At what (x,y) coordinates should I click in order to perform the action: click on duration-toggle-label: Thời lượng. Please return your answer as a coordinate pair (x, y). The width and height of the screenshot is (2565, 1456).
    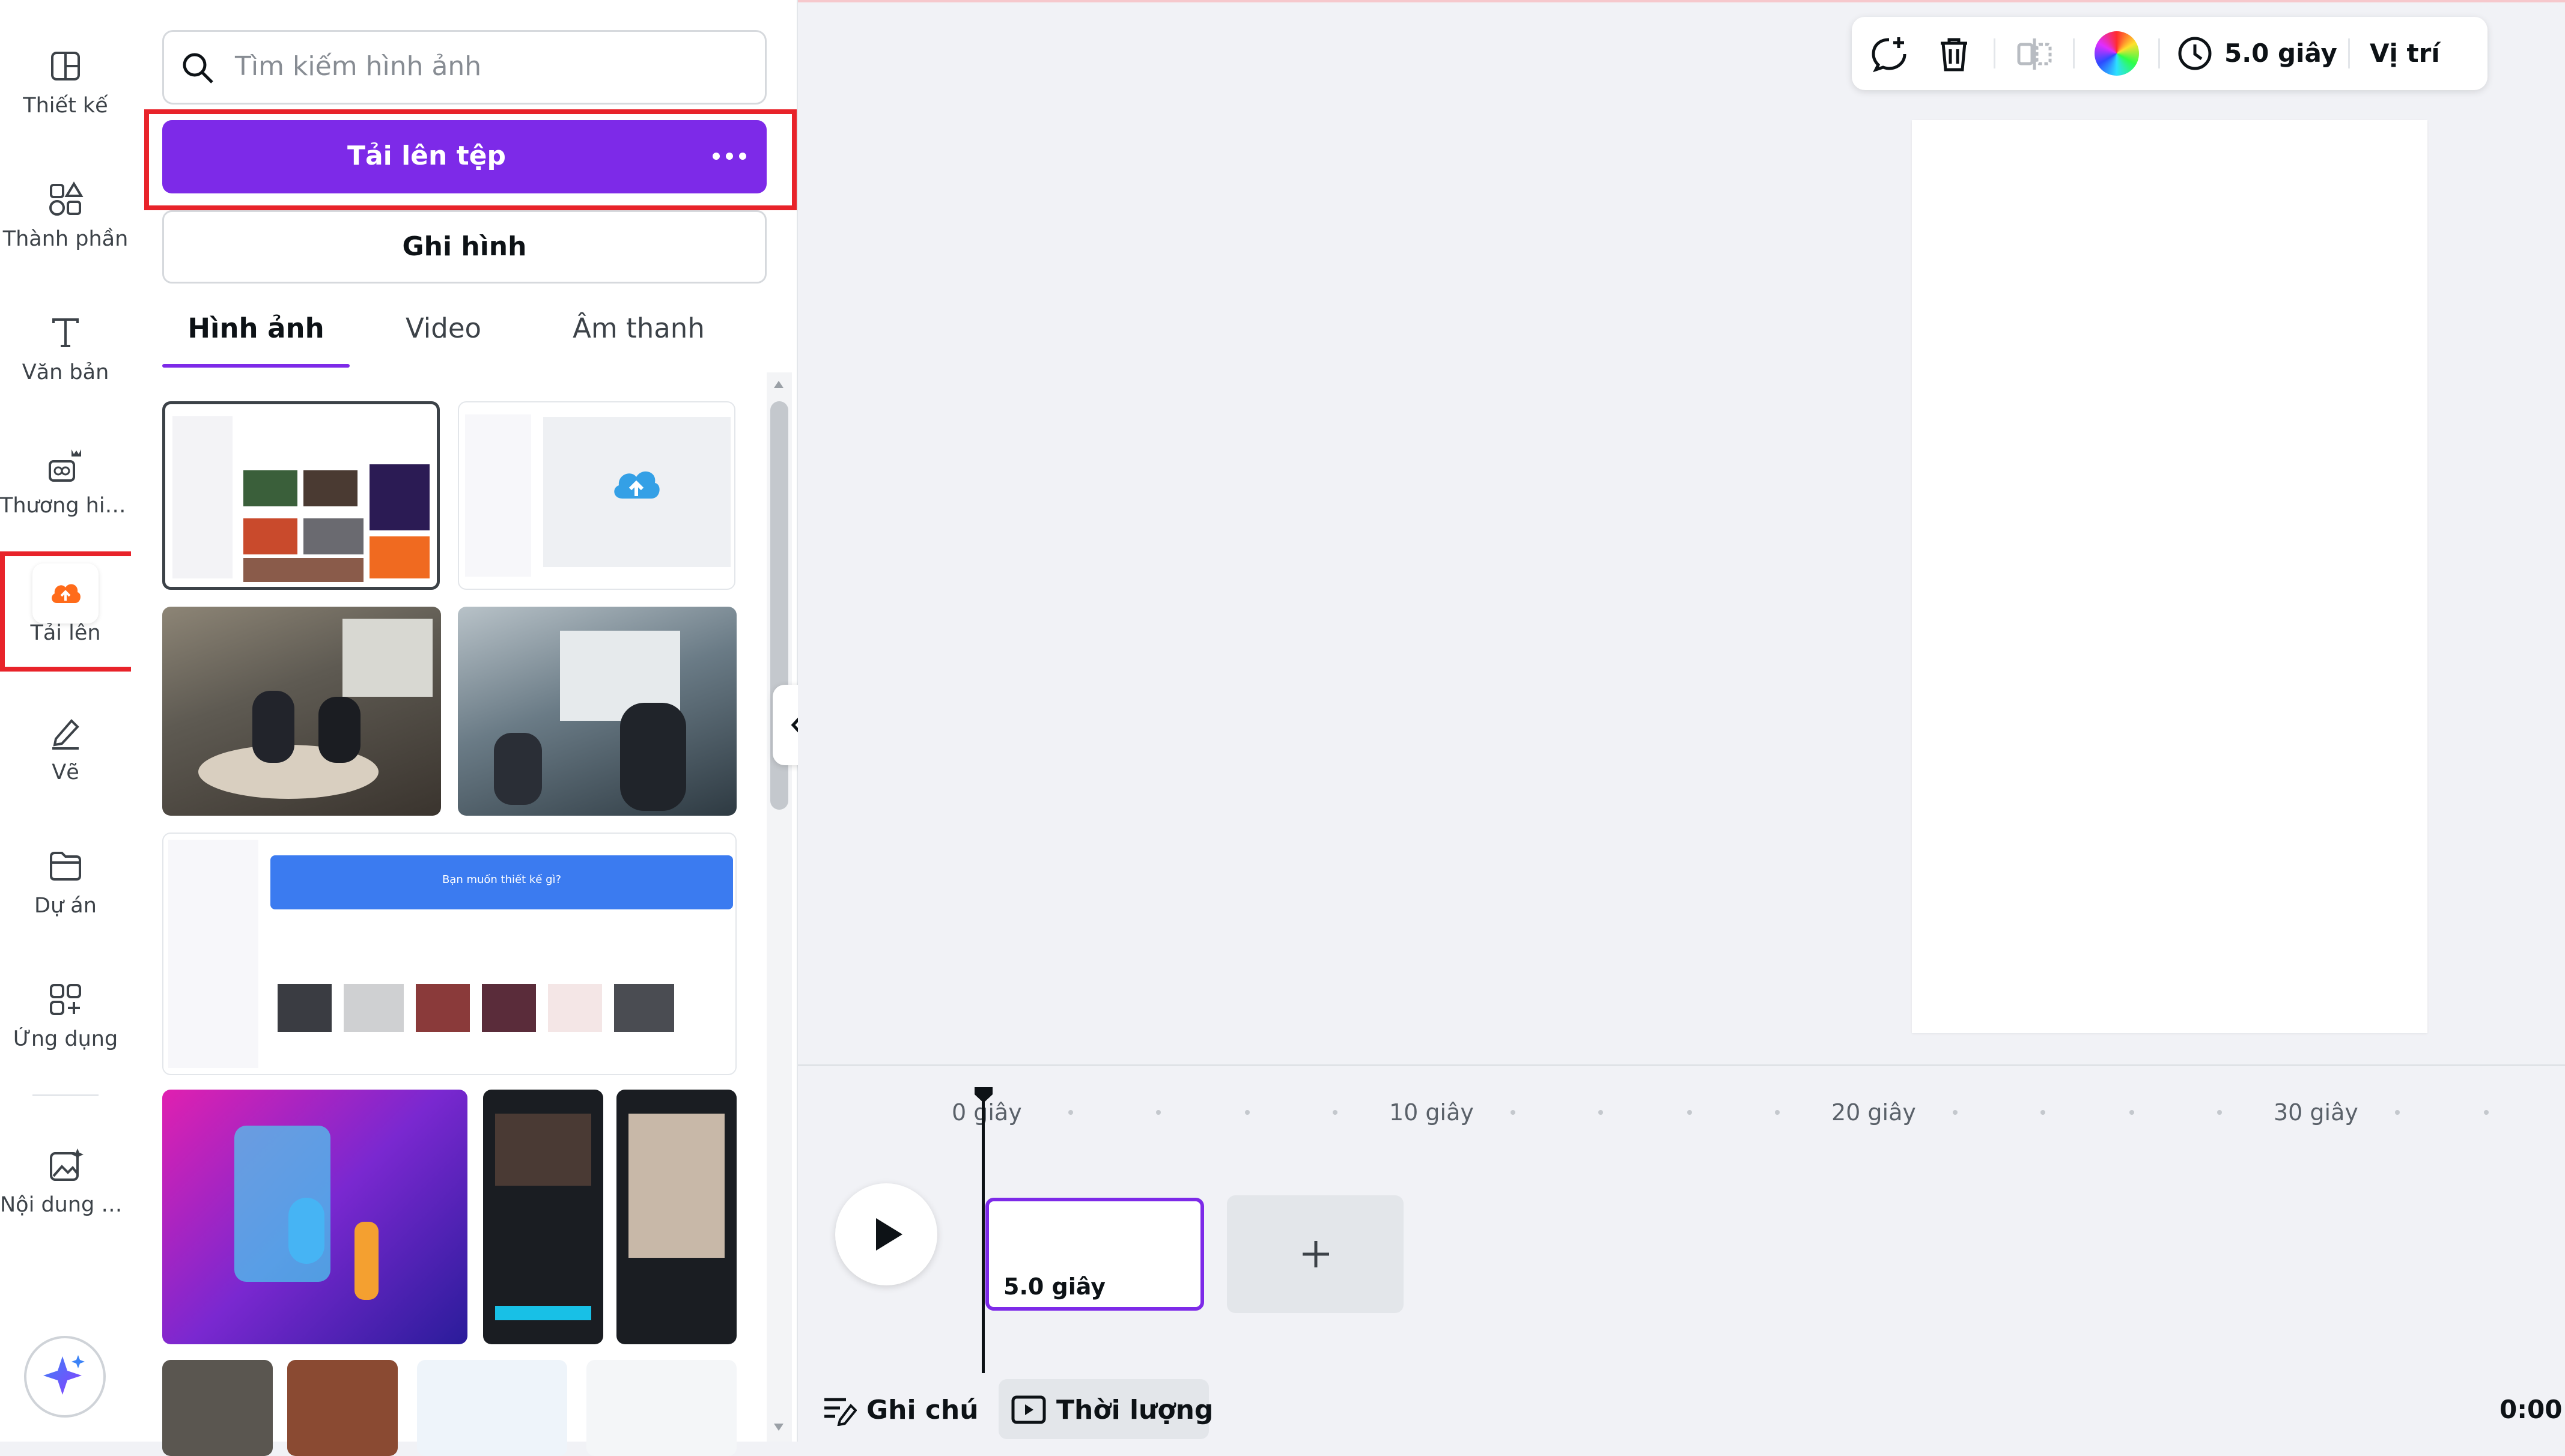
    Looking at the image, I should click on (1135, 1410).